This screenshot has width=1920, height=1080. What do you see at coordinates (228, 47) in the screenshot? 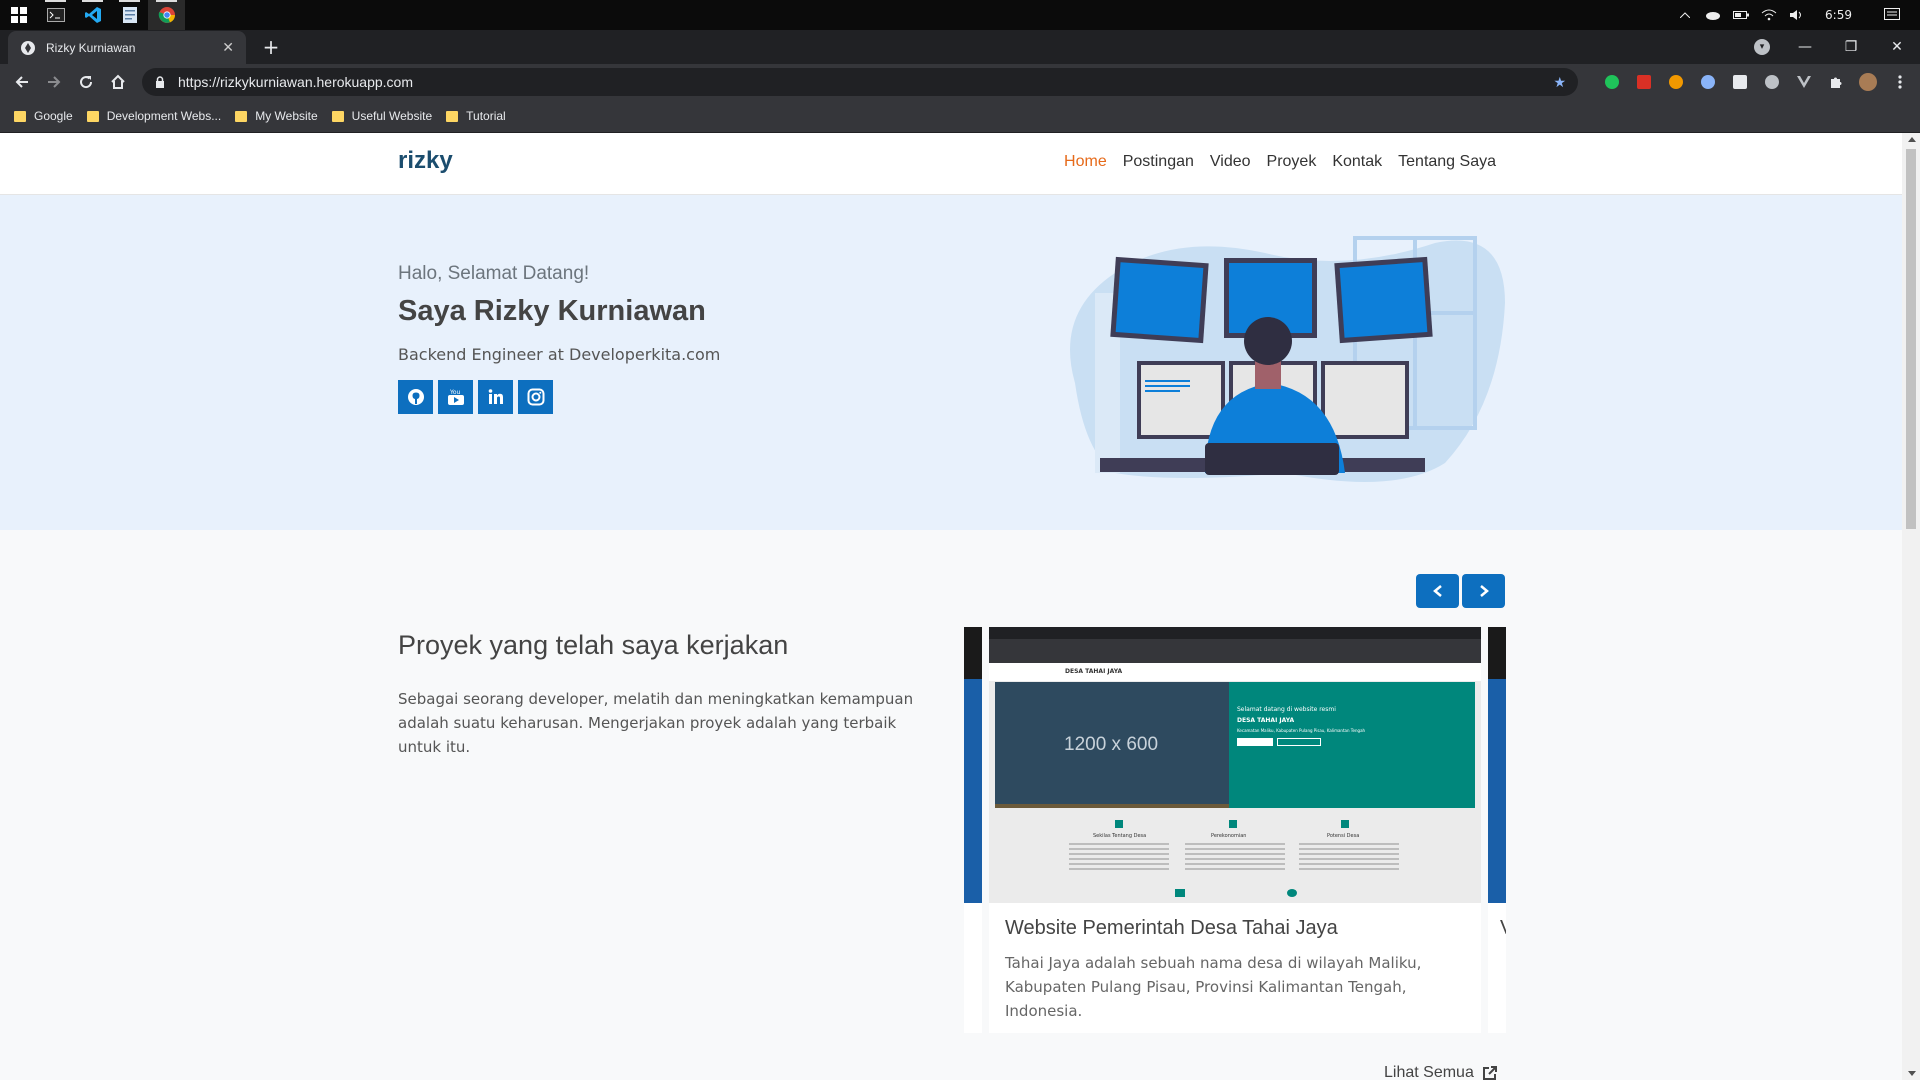
I see `close-tab-icon: ✕` at bounding box center [228, 47].